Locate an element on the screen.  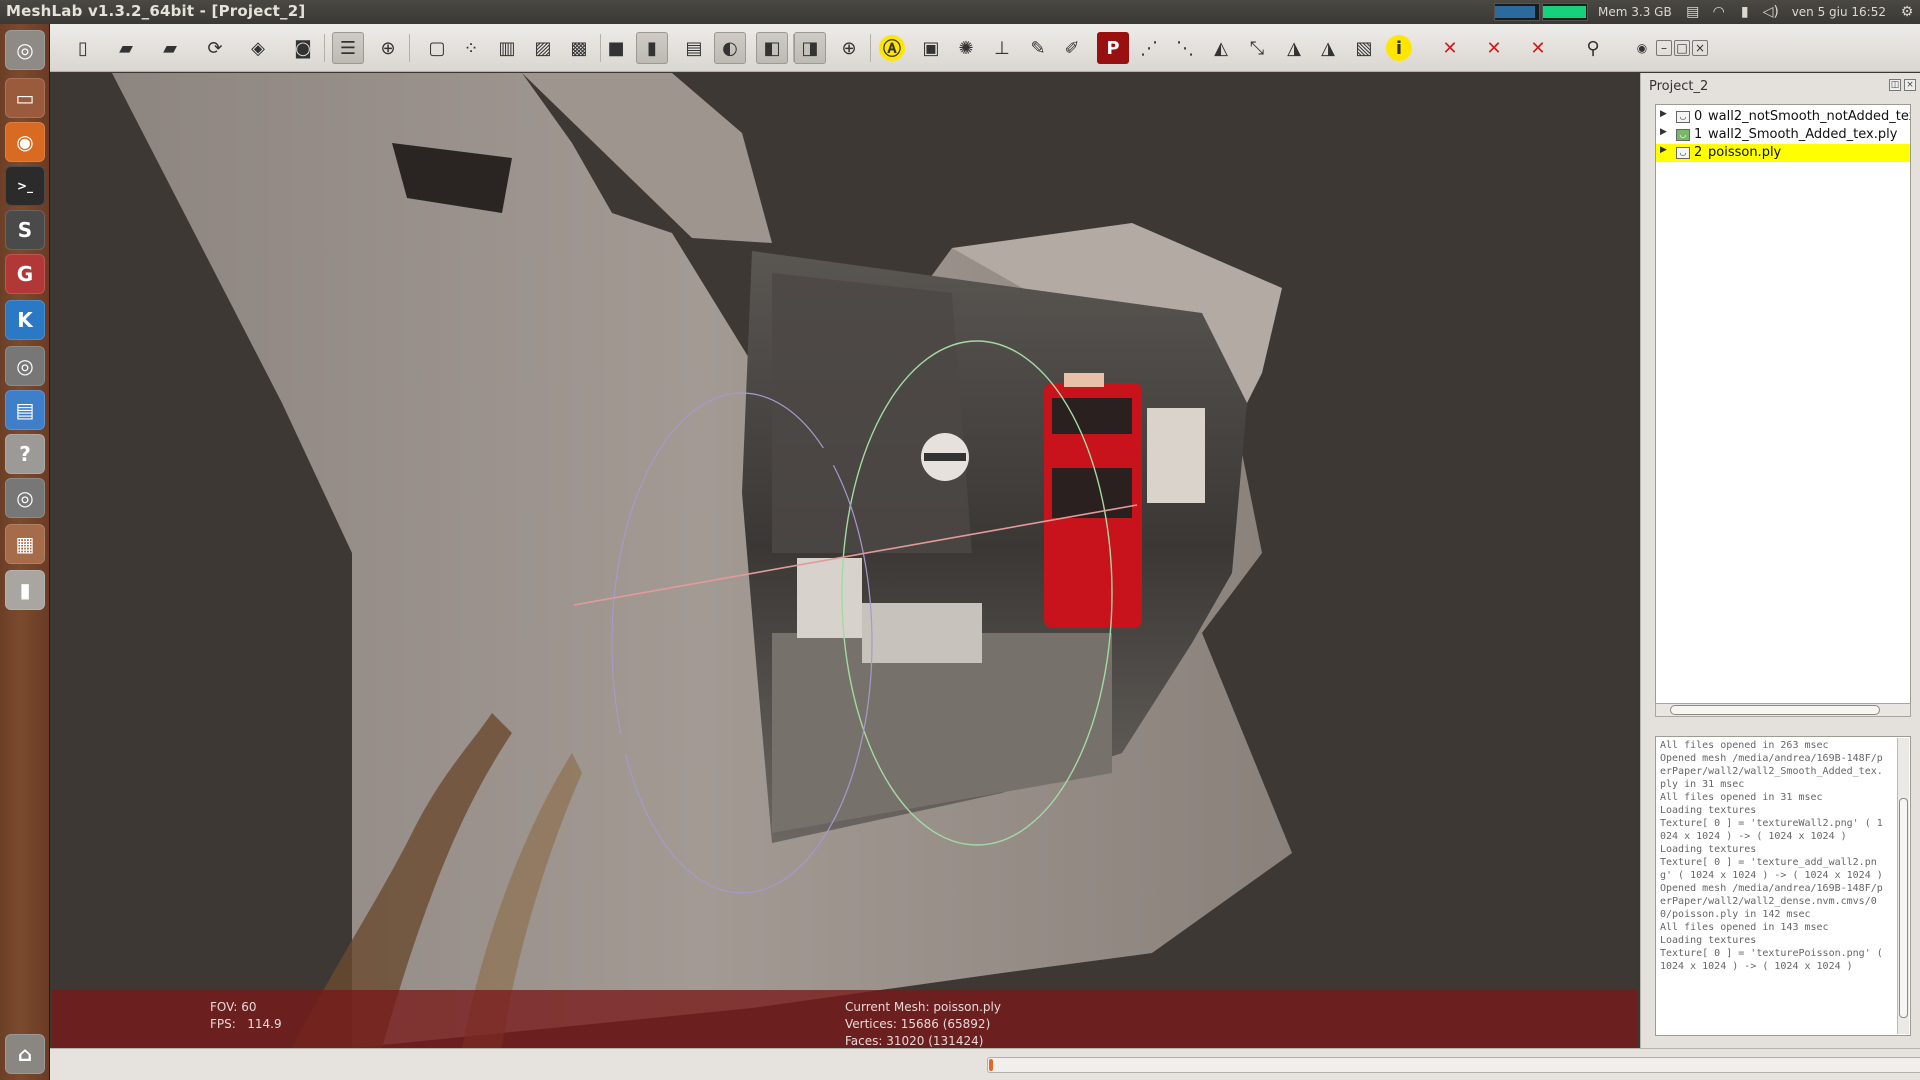
float-panel-button: ◫ is located at coordinates (1895, 85).